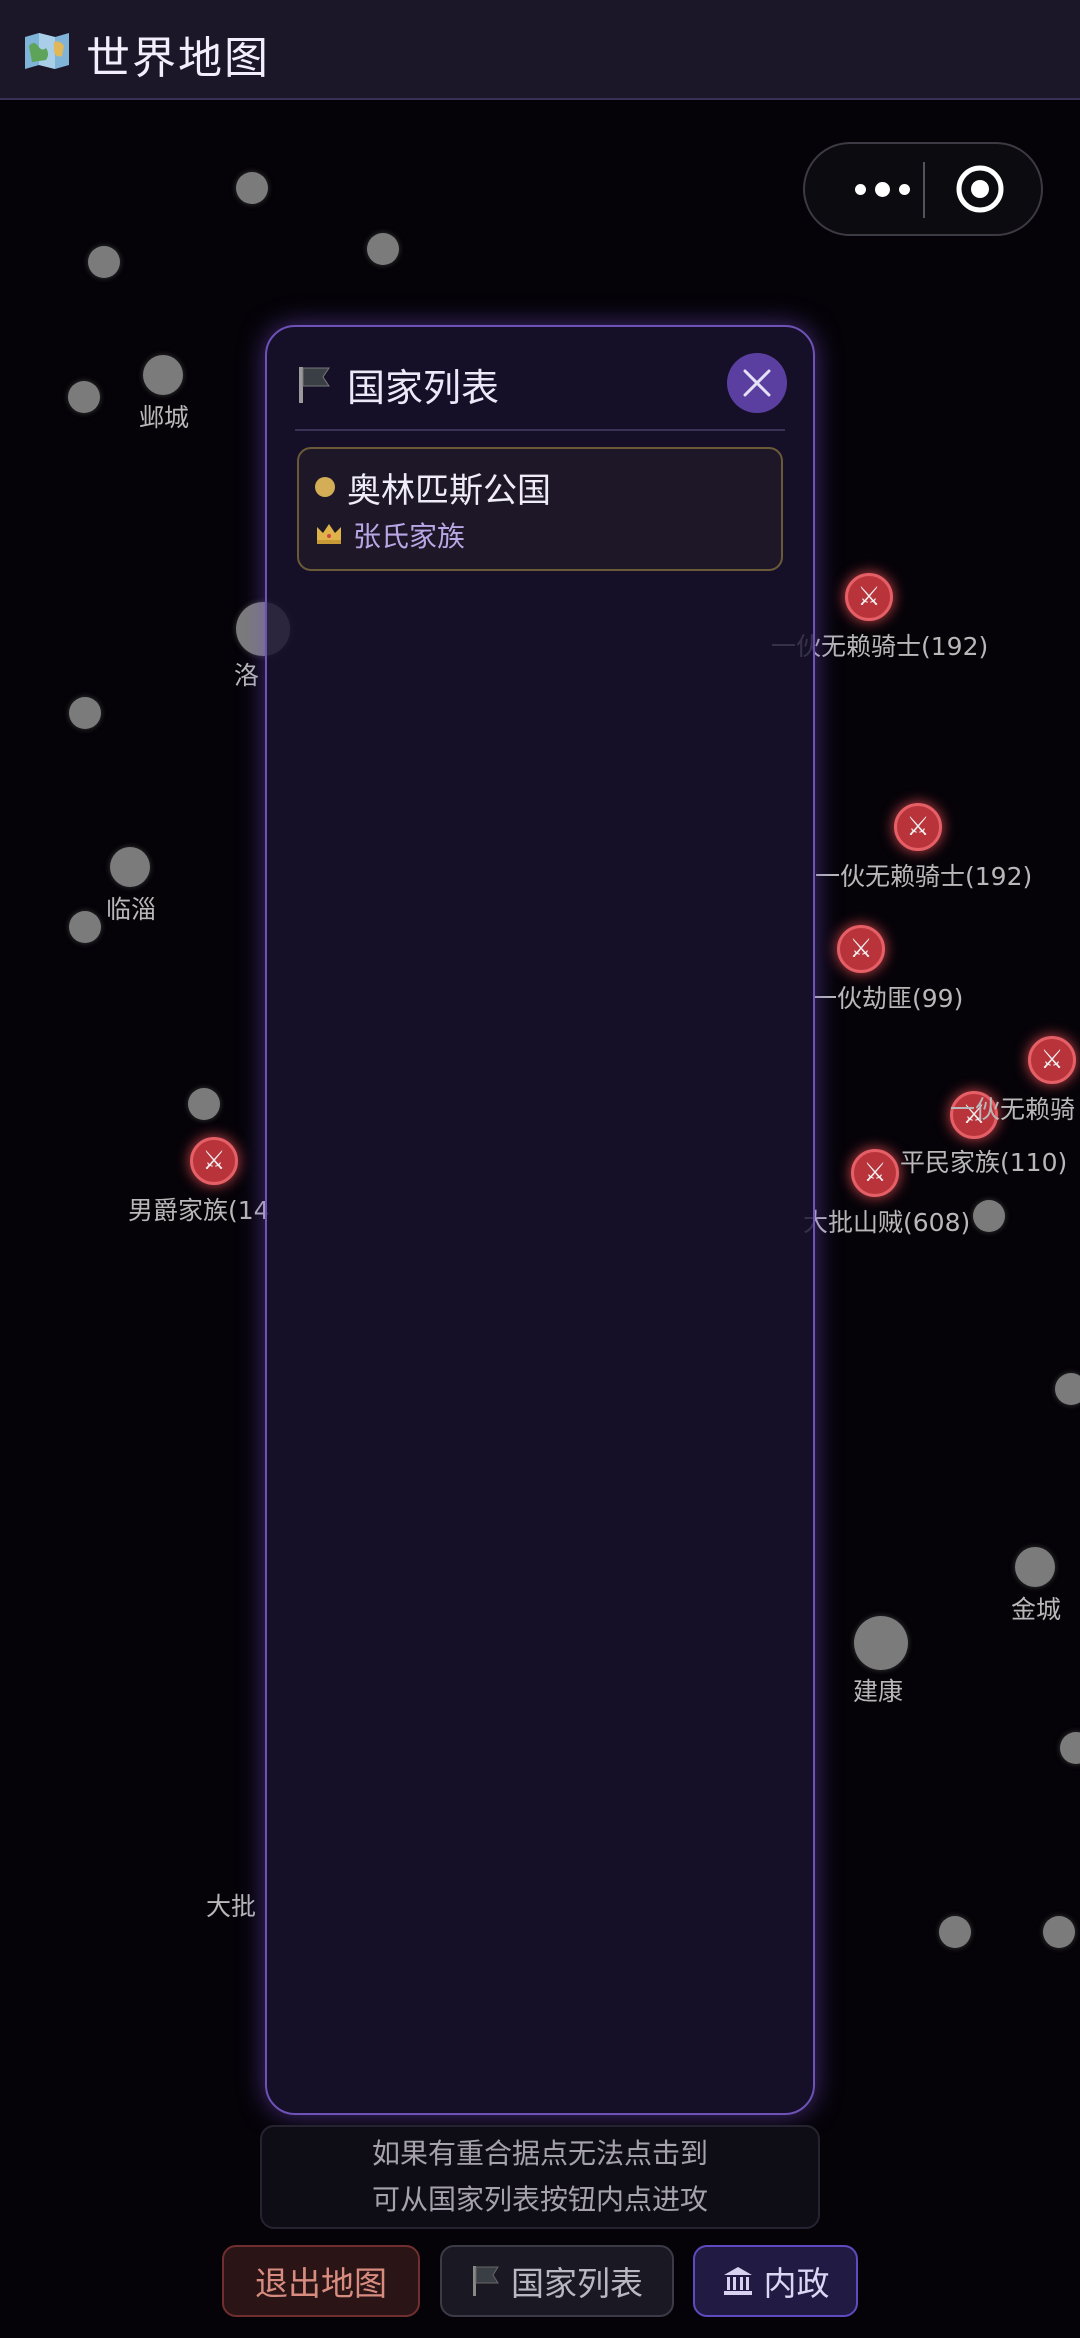  I want to click on country-card: 奥林匹斯公国 张氏家族, so click(540, 509).